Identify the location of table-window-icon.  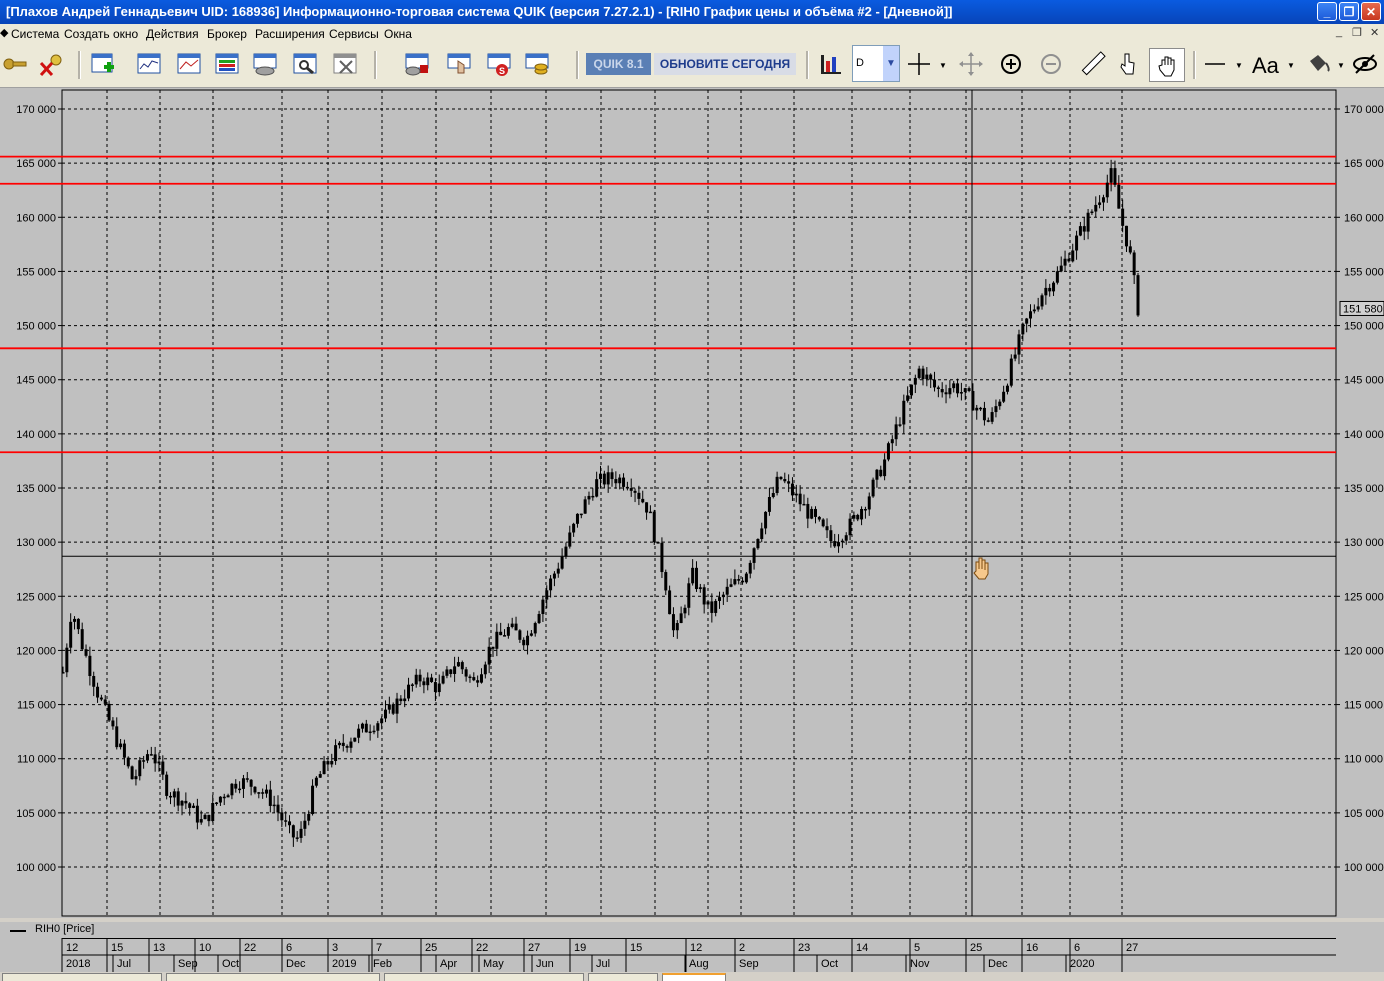
(227, 64).